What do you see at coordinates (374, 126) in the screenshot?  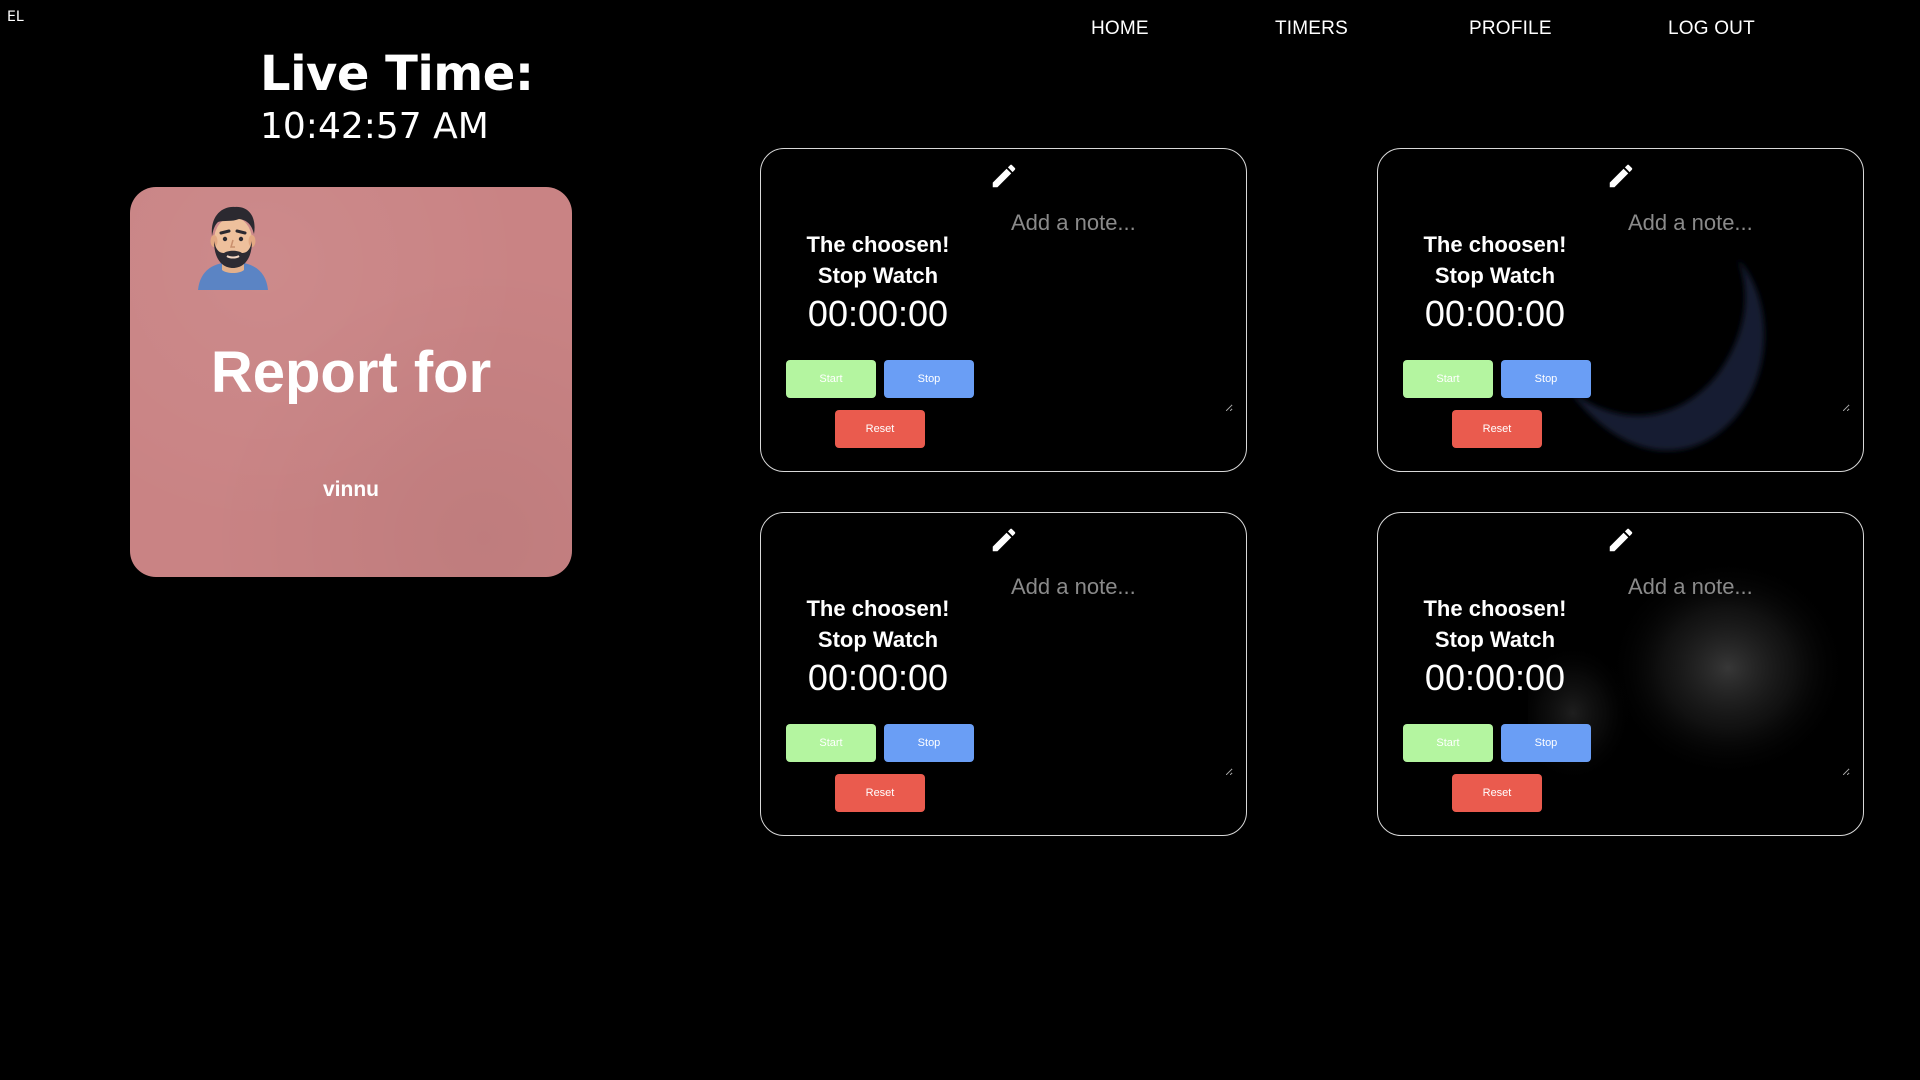 I see `live-time-clock: 10:42:57 AM` at bounding box center [374, 126].